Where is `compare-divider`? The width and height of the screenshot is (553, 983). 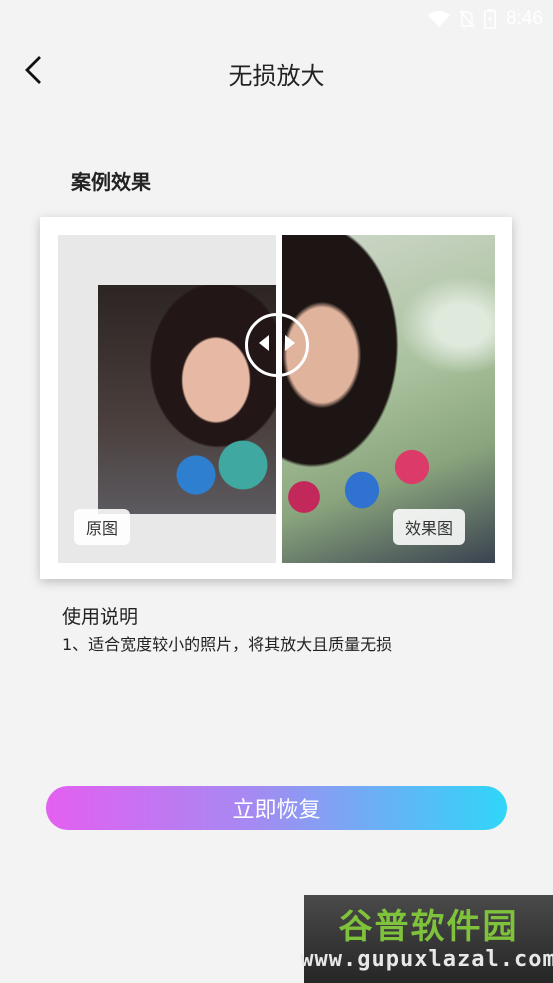
compare-divider is located at coordinates (279, 399).